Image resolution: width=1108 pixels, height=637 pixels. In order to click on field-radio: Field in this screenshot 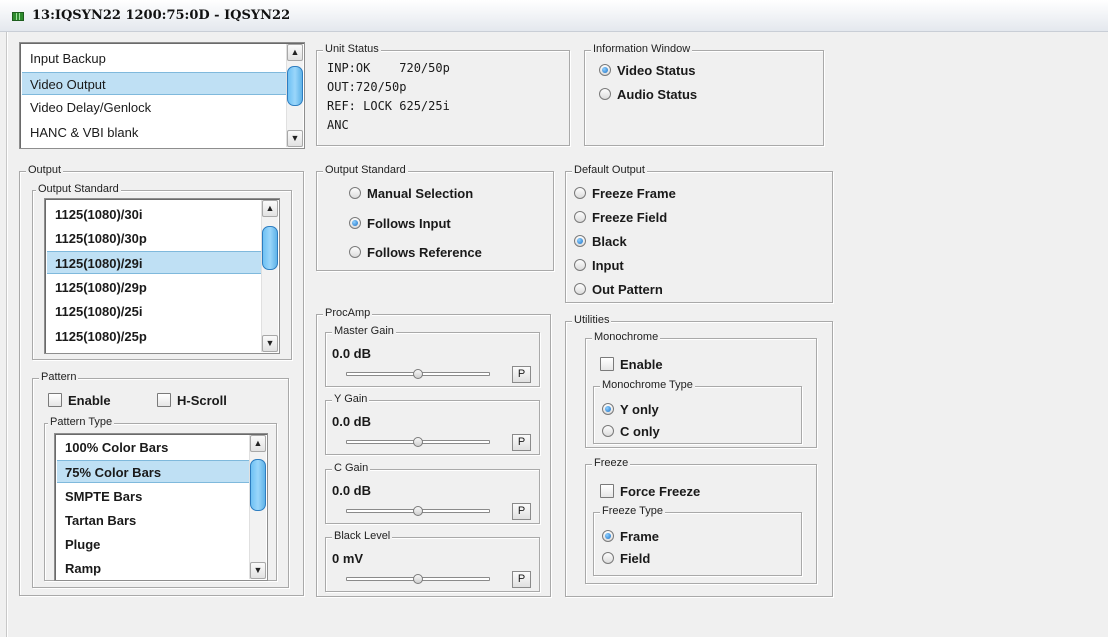, I will do `click(626, 558)`.